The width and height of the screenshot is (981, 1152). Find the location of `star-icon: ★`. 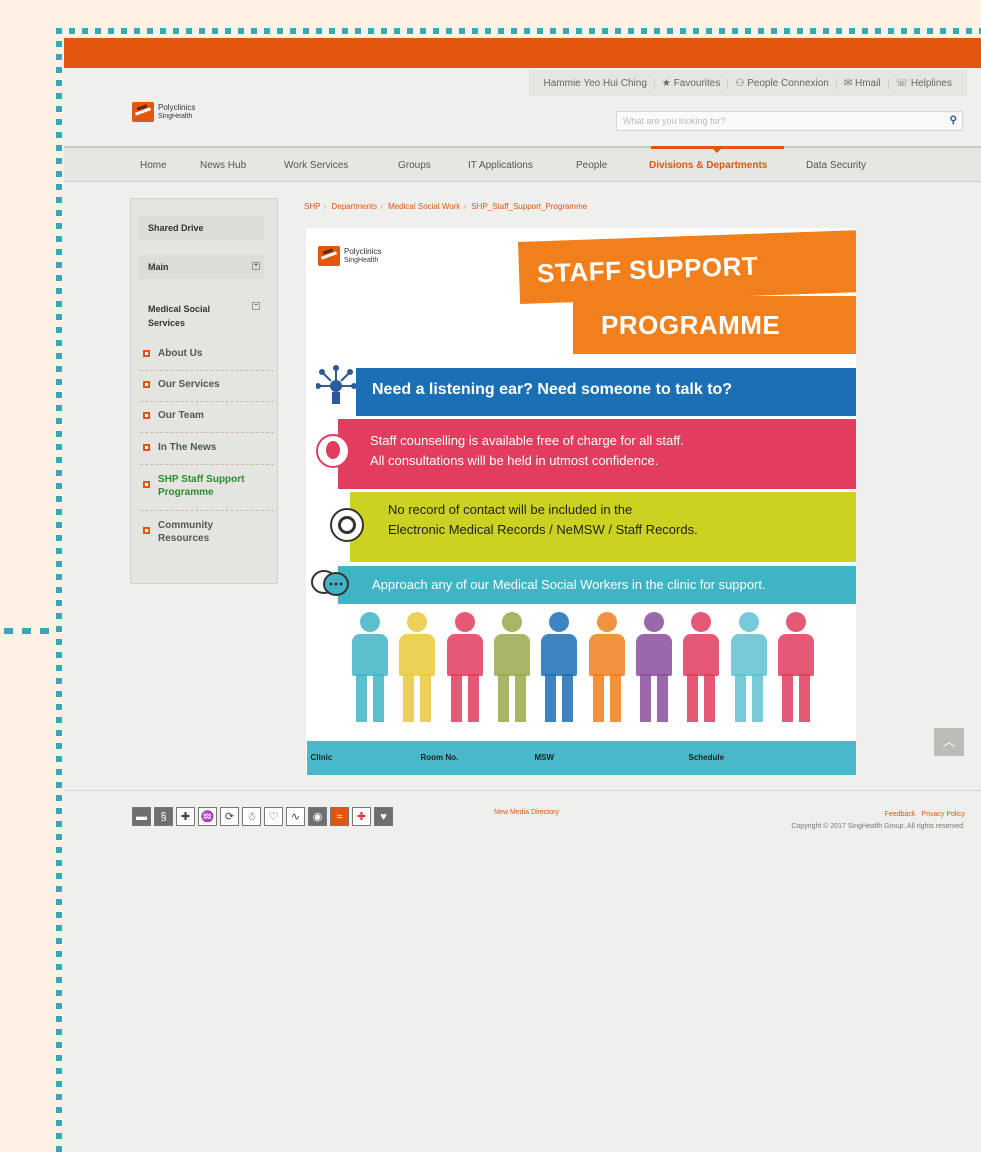

star-icon: ★ is located at coordinates (667, 83).